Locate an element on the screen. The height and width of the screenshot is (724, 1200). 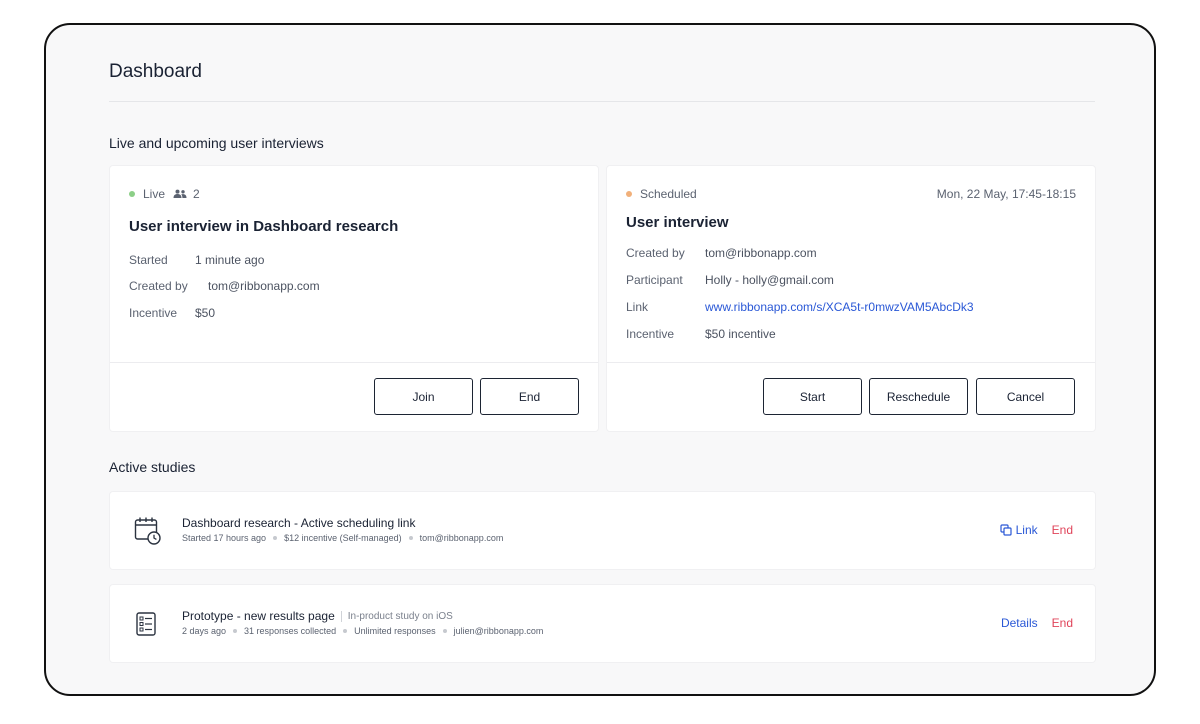
end-interview-button: End is located at coordinates (529, 396).